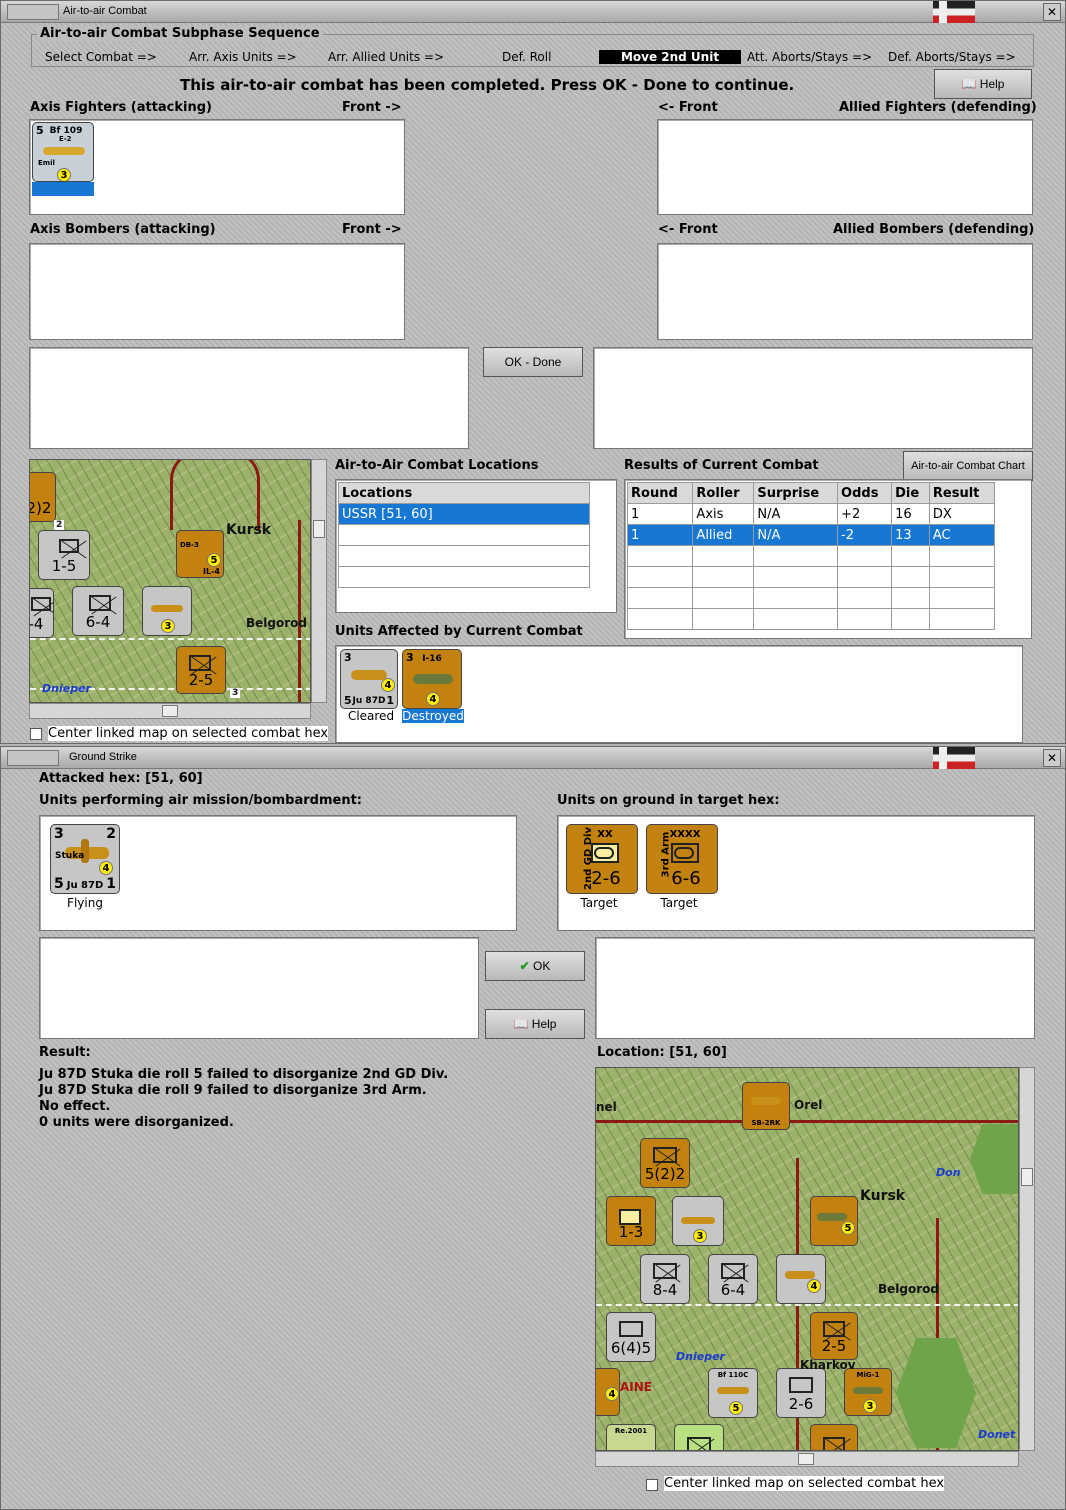  I want to click on i16-counter: 3 I-16 4, so click(432, 679).